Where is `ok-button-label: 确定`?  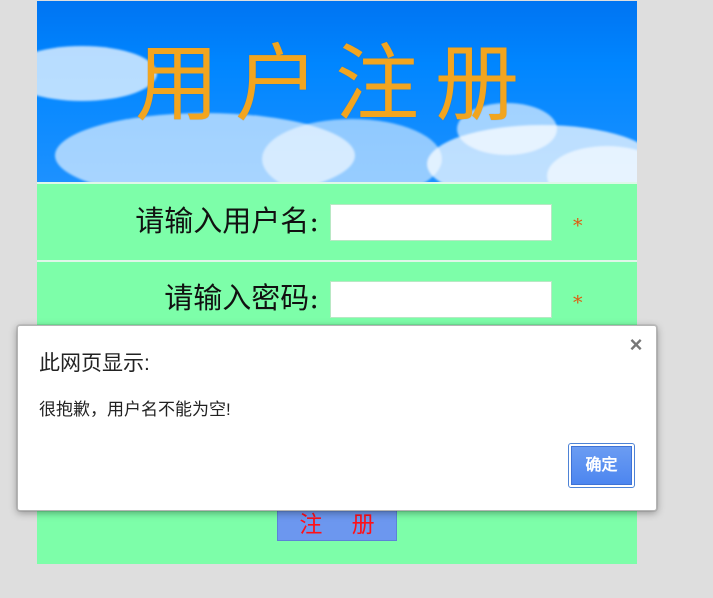 ok-button-label: 确定 is located at coordinates (601, 465).